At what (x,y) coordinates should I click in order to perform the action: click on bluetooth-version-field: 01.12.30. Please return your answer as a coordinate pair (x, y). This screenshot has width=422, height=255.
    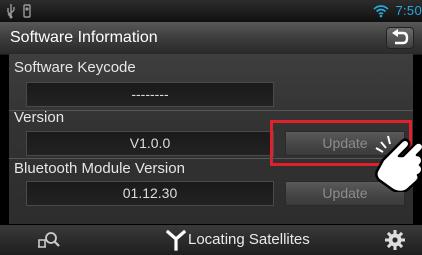
    Looking at the image, I should click on (150, 193).